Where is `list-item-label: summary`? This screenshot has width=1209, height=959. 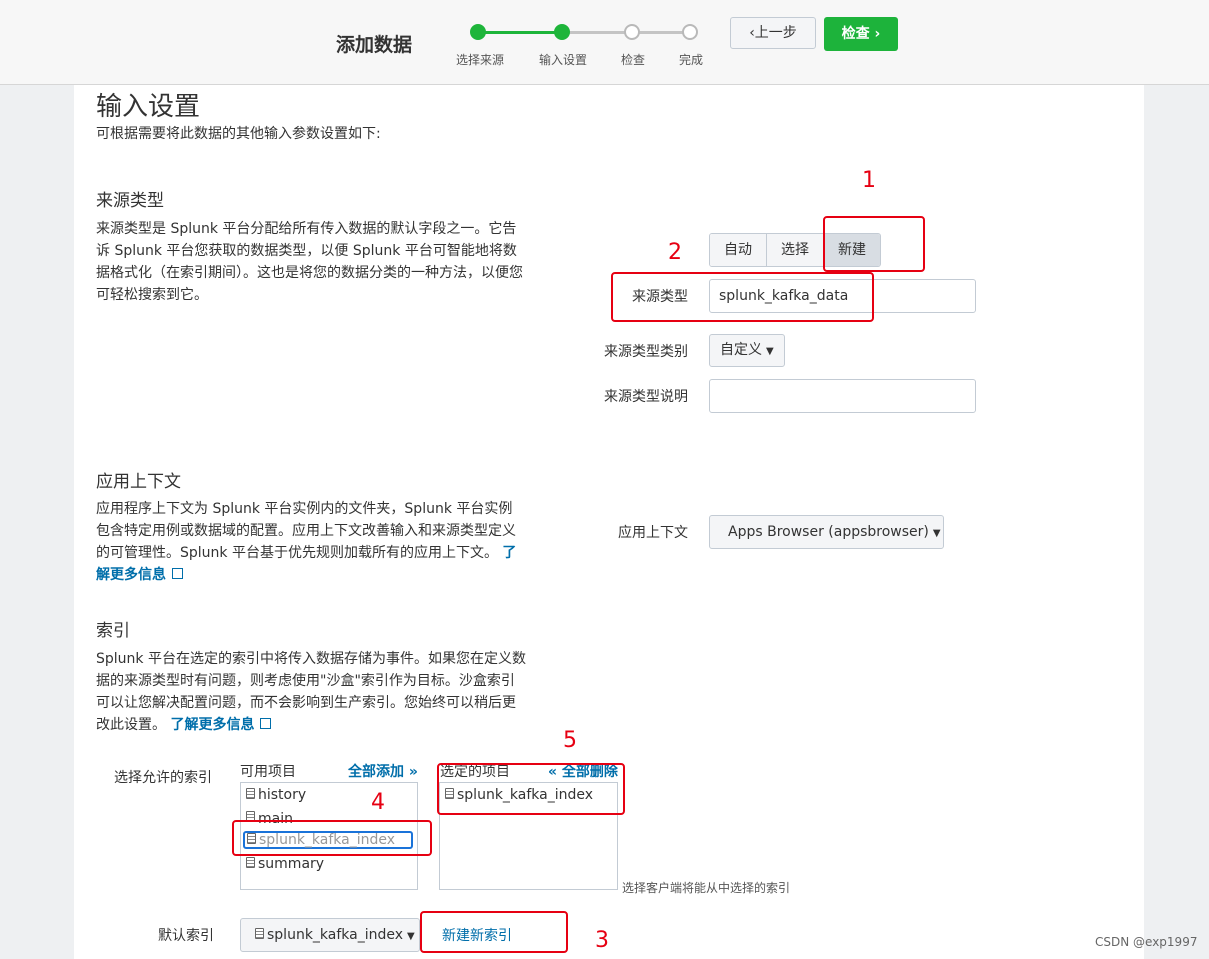 list-item-label: summary is located at coordinates (291, 864).